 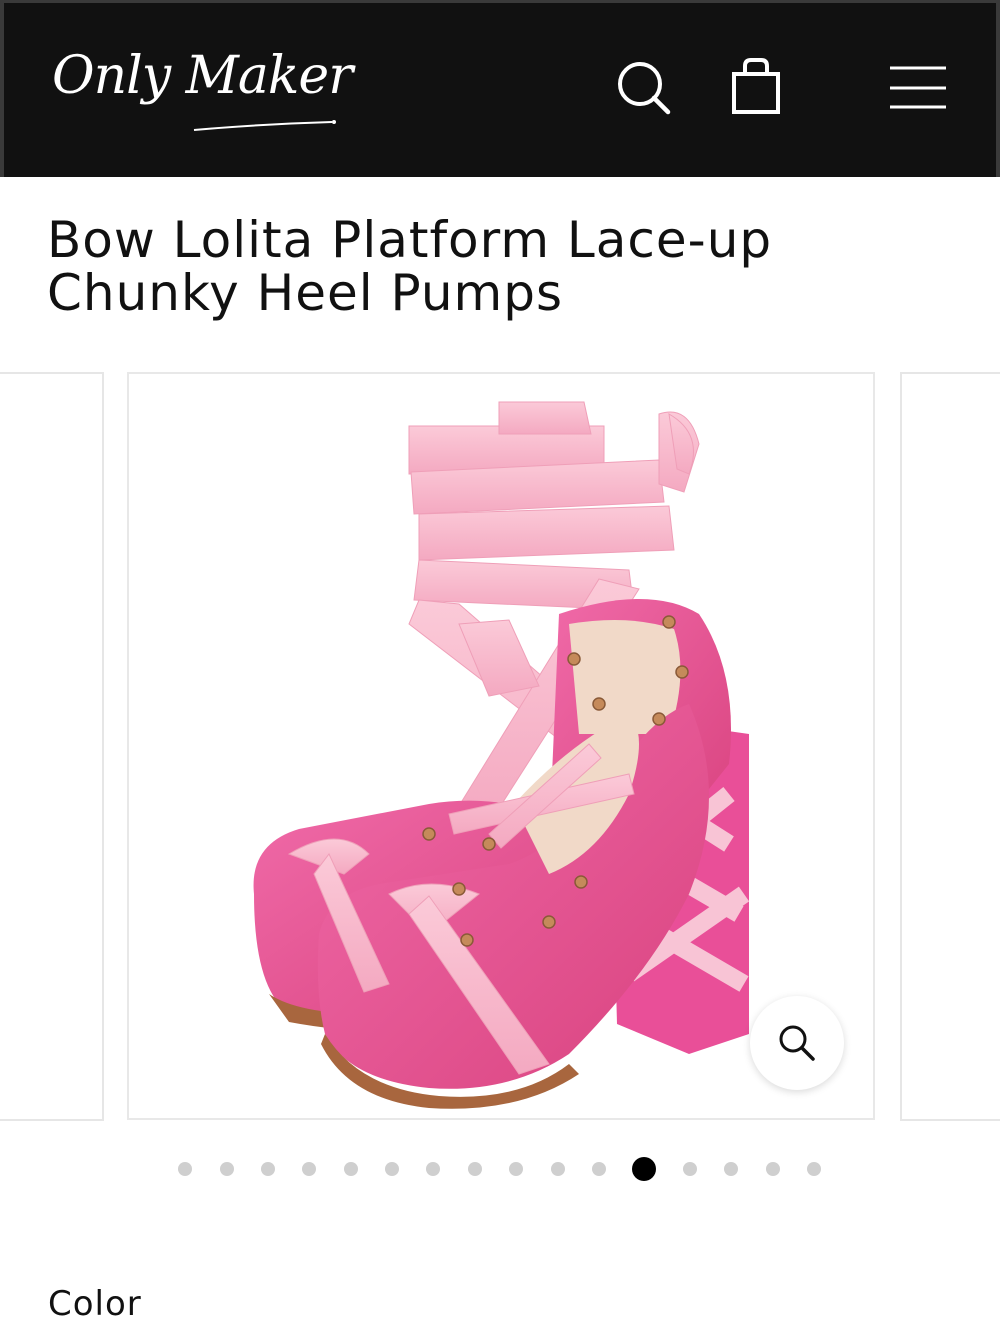 I want to click on hamburger-menu-icon, so click(x=918, y=87).